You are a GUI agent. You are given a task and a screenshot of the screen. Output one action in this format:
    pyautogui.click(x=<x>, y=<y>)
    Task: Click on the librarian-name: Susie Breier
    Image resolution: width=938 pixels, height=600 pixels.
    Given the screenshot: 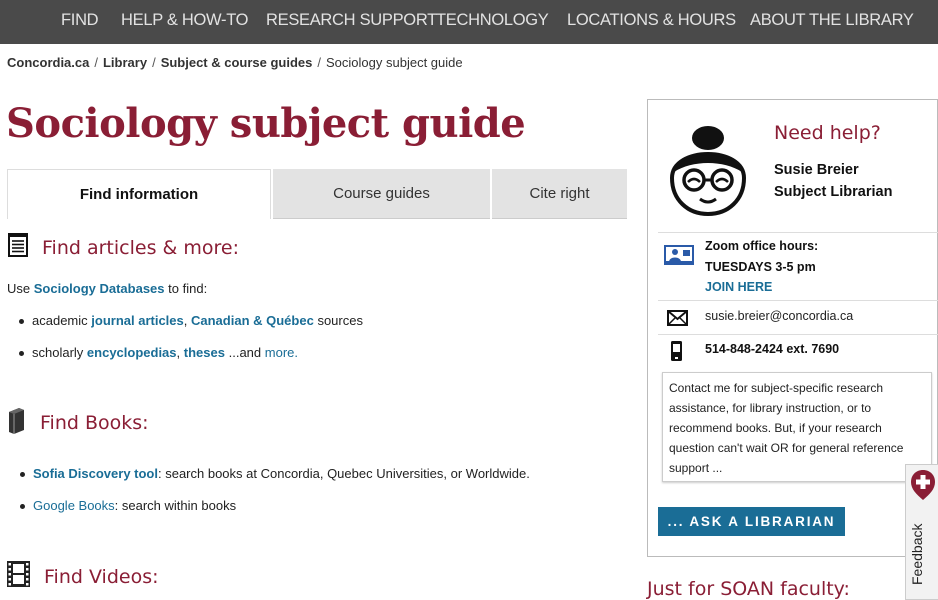 What is the action you would take?
    pyautogui.click(x=816, y=170)
    